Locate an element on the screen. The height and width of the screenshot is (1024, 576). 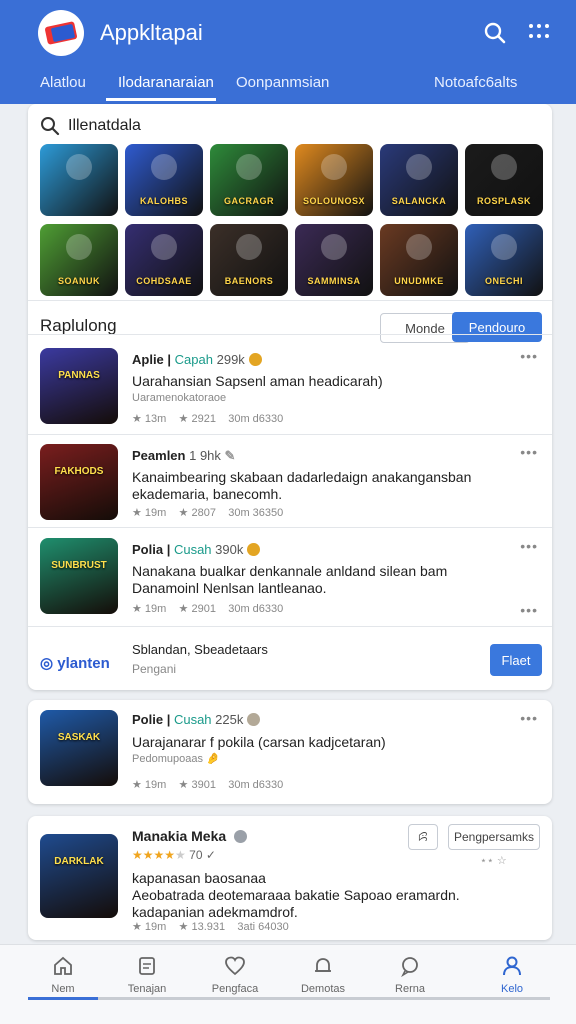
app-tile: KALOHBS is located at coordinates (164, 180).